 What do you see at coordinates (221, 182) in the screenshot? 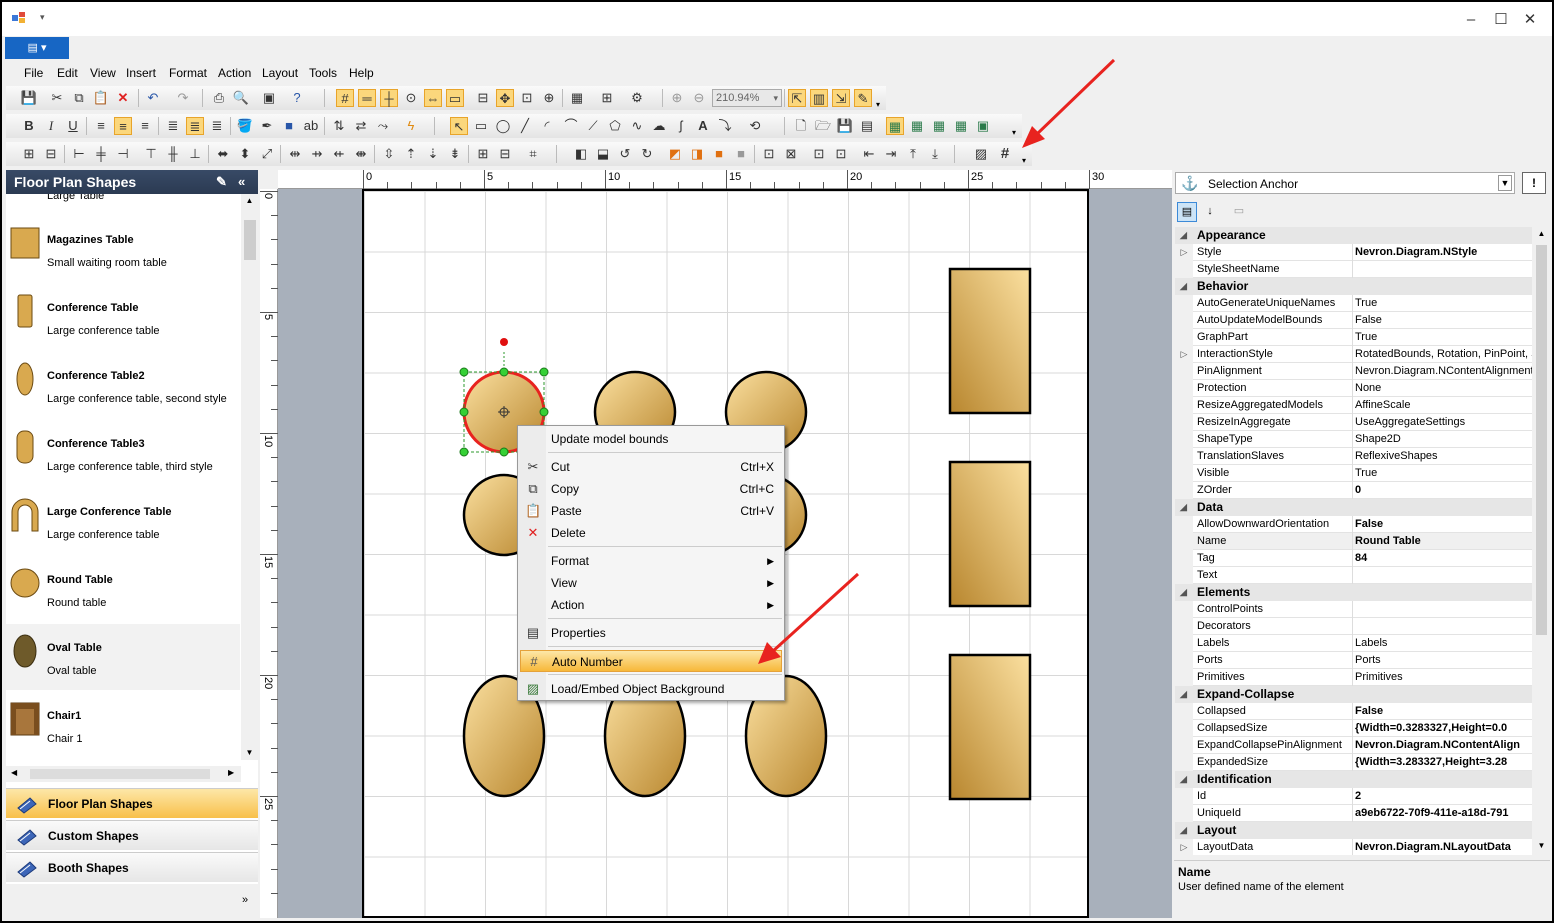
I see `edit-library-icon: ✎` at bounding box center [221, 182].